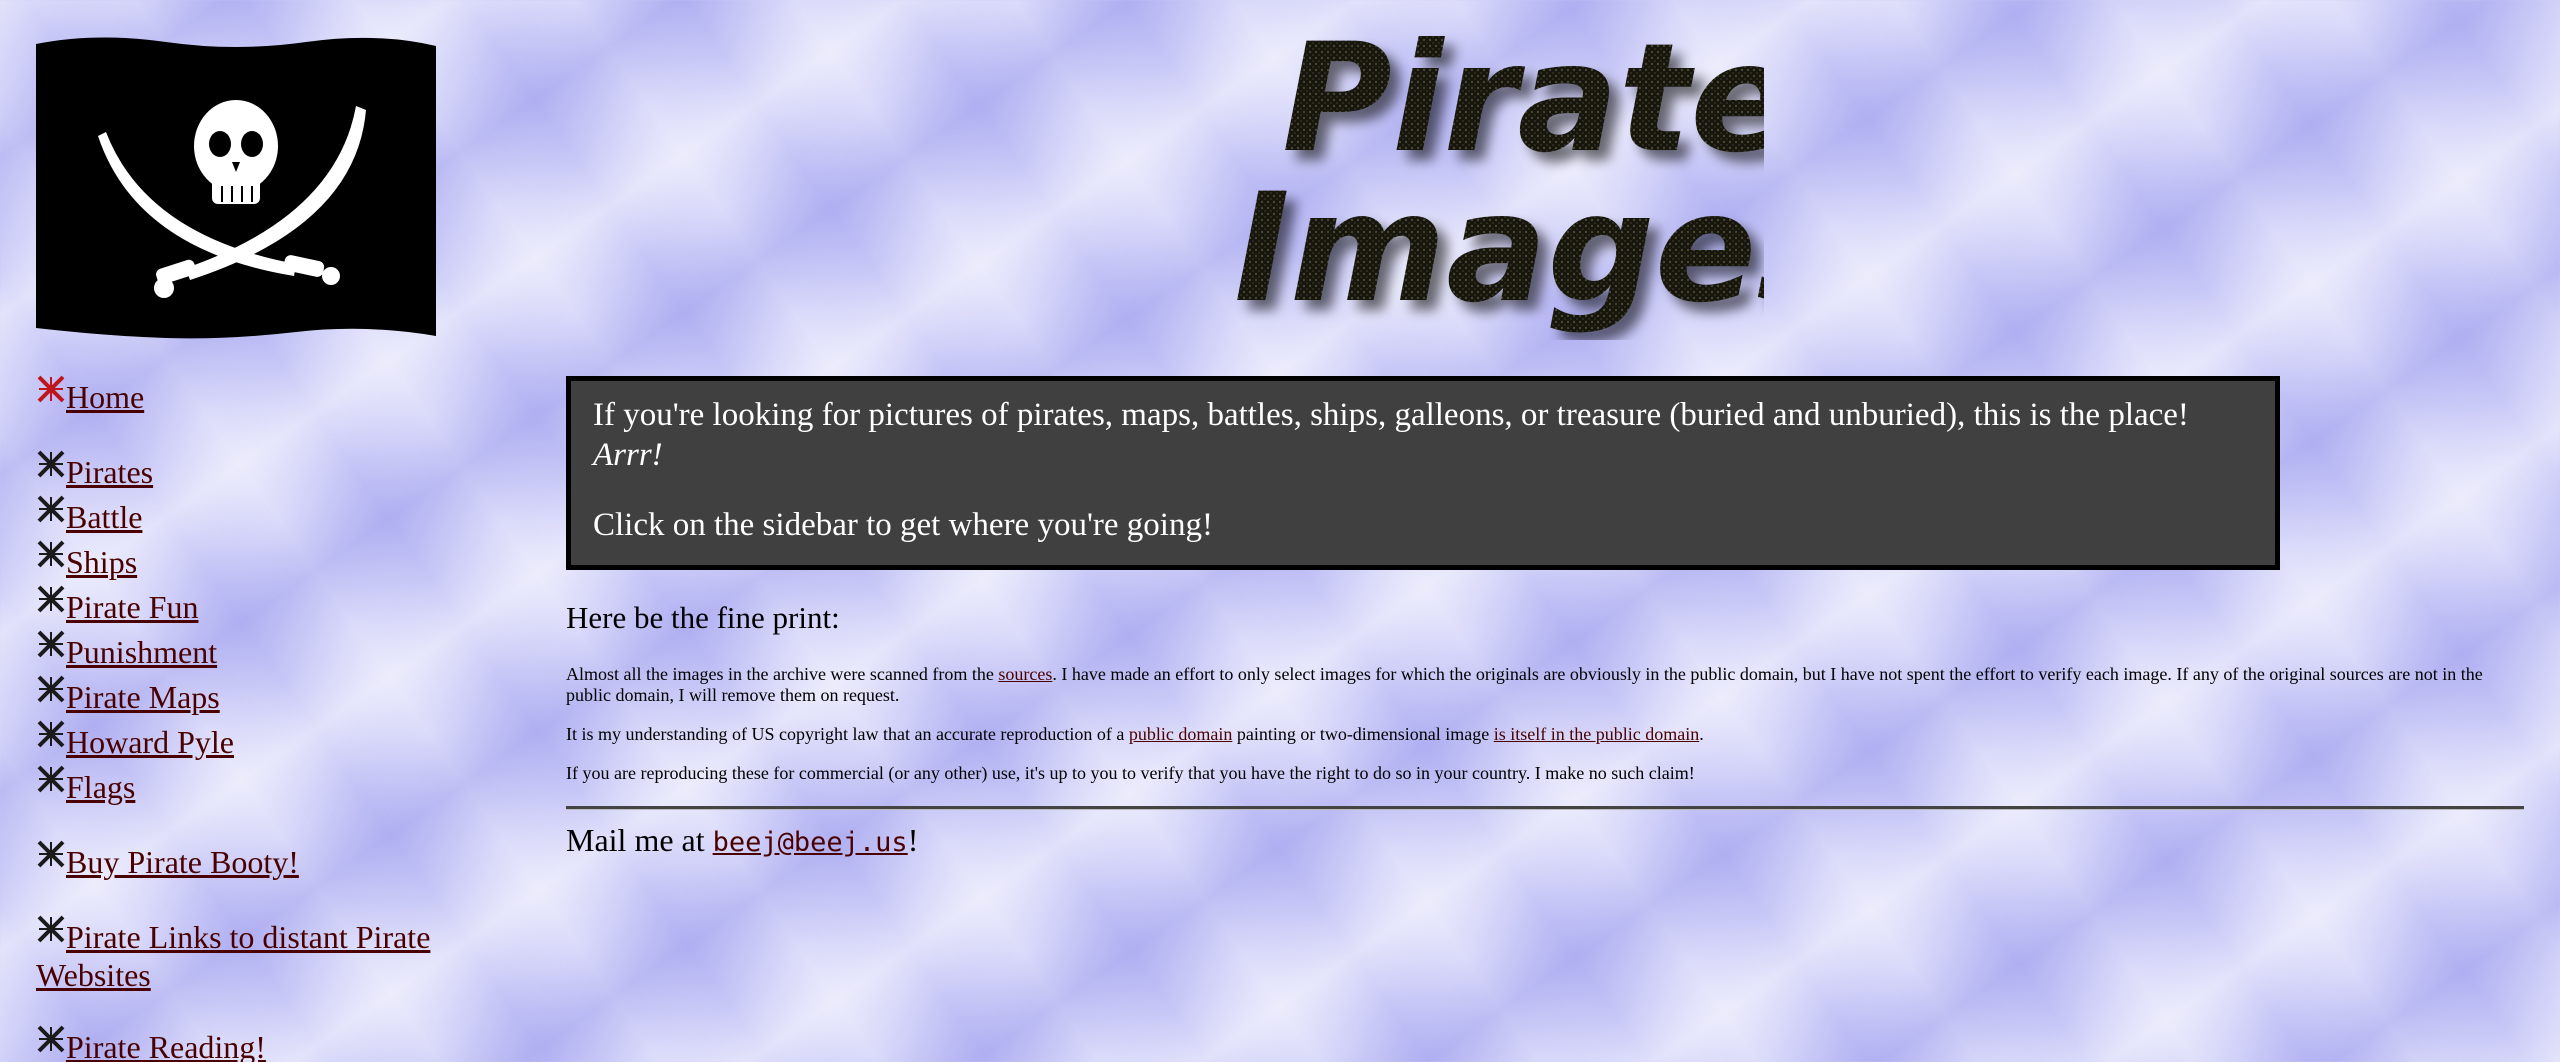 The width and height of the screenshot is (2560, 1062). Describe the element at coordinates (132, 607) in the screenshot. I see `sidebar-item-label: Pirate Fun` at that location.